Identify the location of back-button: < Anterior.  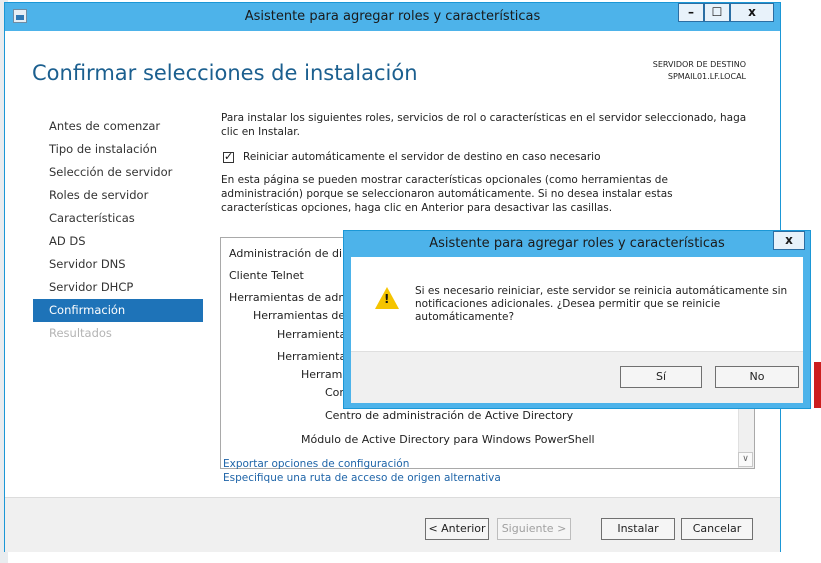
(457, 529).